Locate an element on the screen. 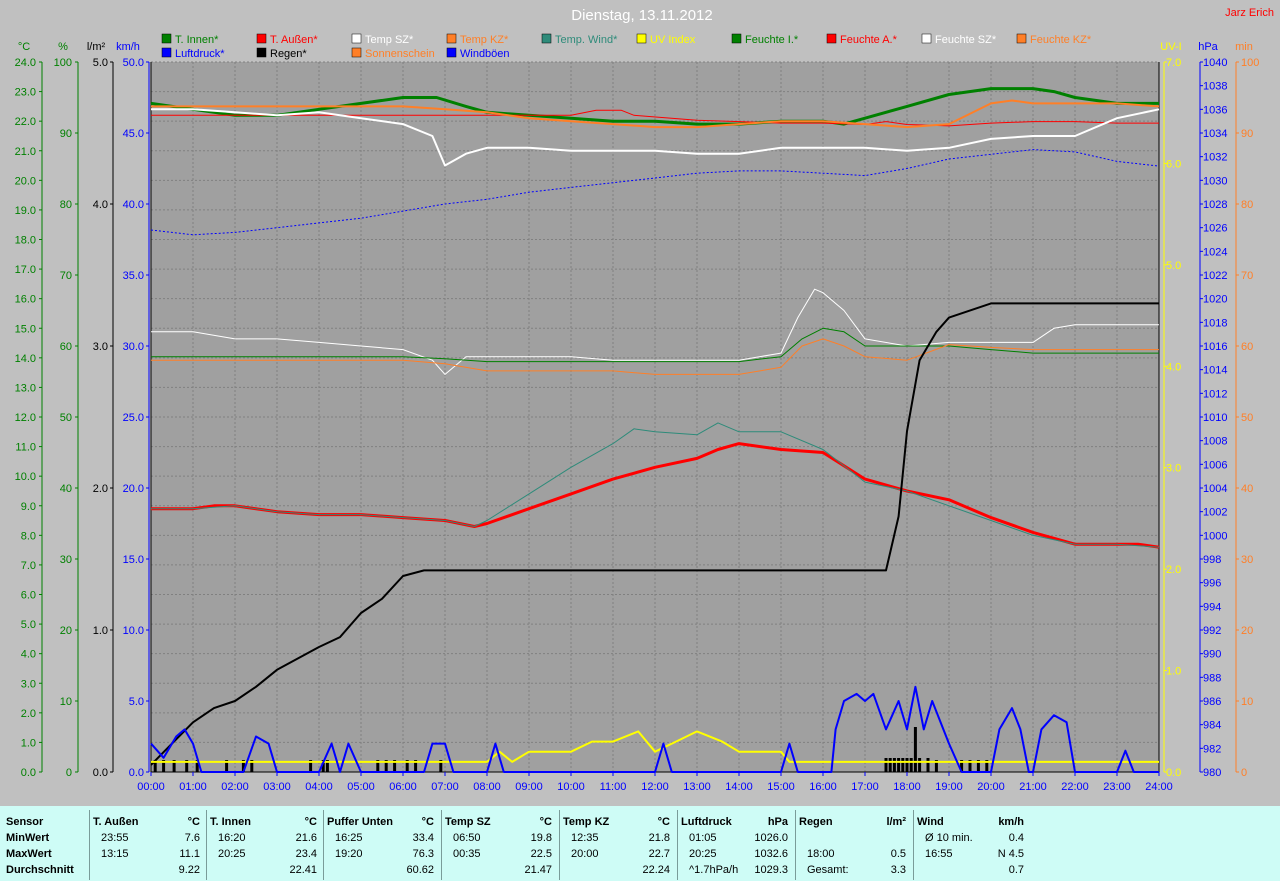 This screenshot has width=1280, height=881. uv-tick-label: 6.0 is located at coordinates (1173, 164).